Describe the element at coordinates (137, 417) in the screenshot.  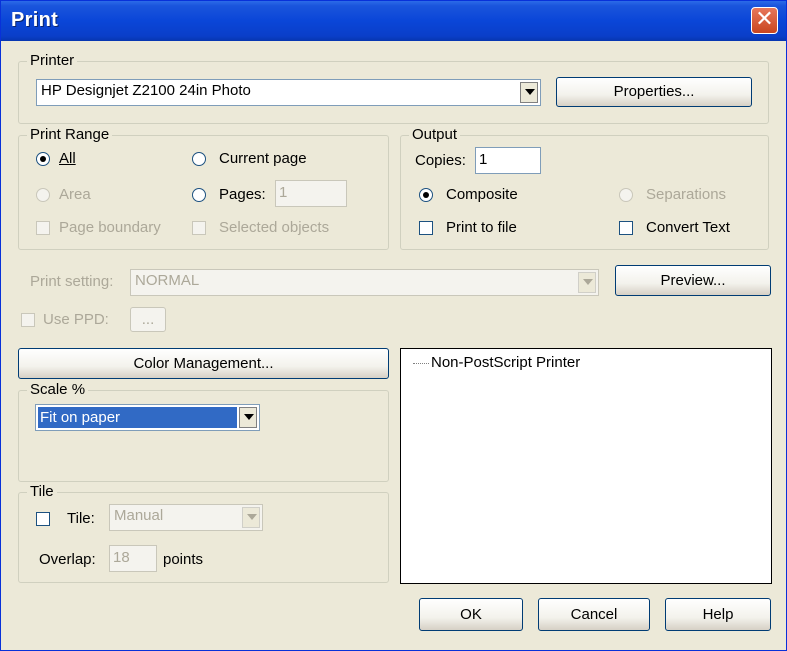
I see `scale-select-value: Fit on paper` at that location.